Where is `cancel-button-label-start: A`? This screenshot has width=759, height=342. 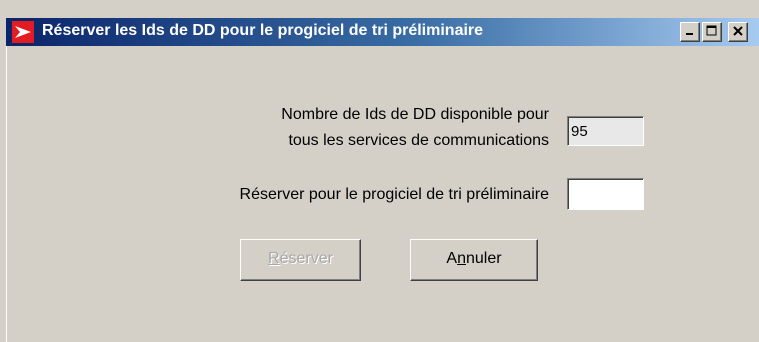 cancel-button-label-start: A is located at coordinates (452, 258).